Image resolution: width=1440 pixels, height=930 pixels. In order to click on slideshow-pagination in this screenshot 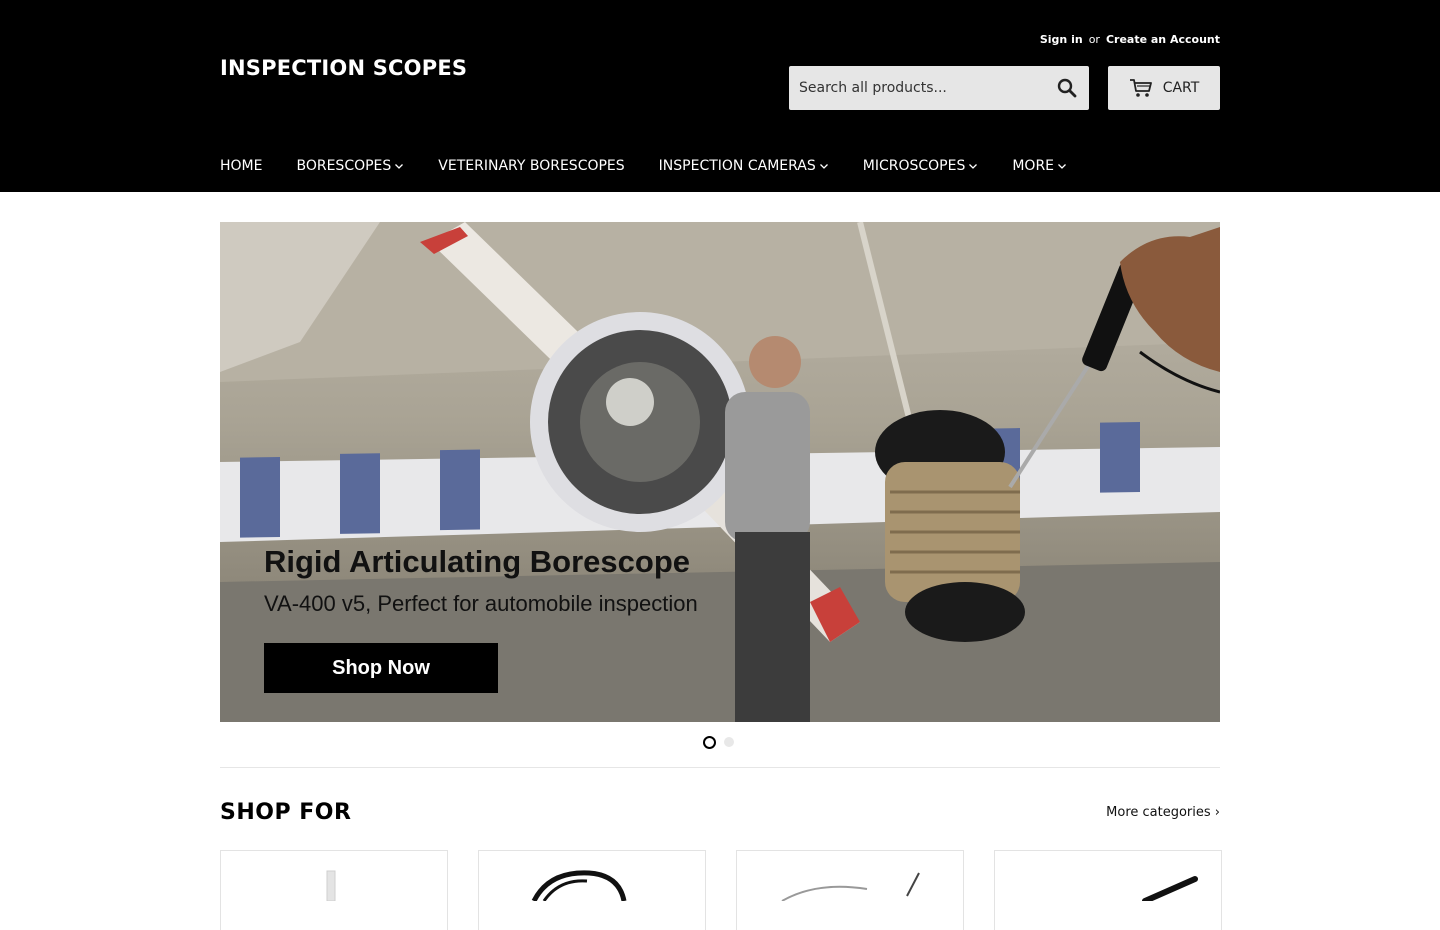, I will do `click(718, 742)`.